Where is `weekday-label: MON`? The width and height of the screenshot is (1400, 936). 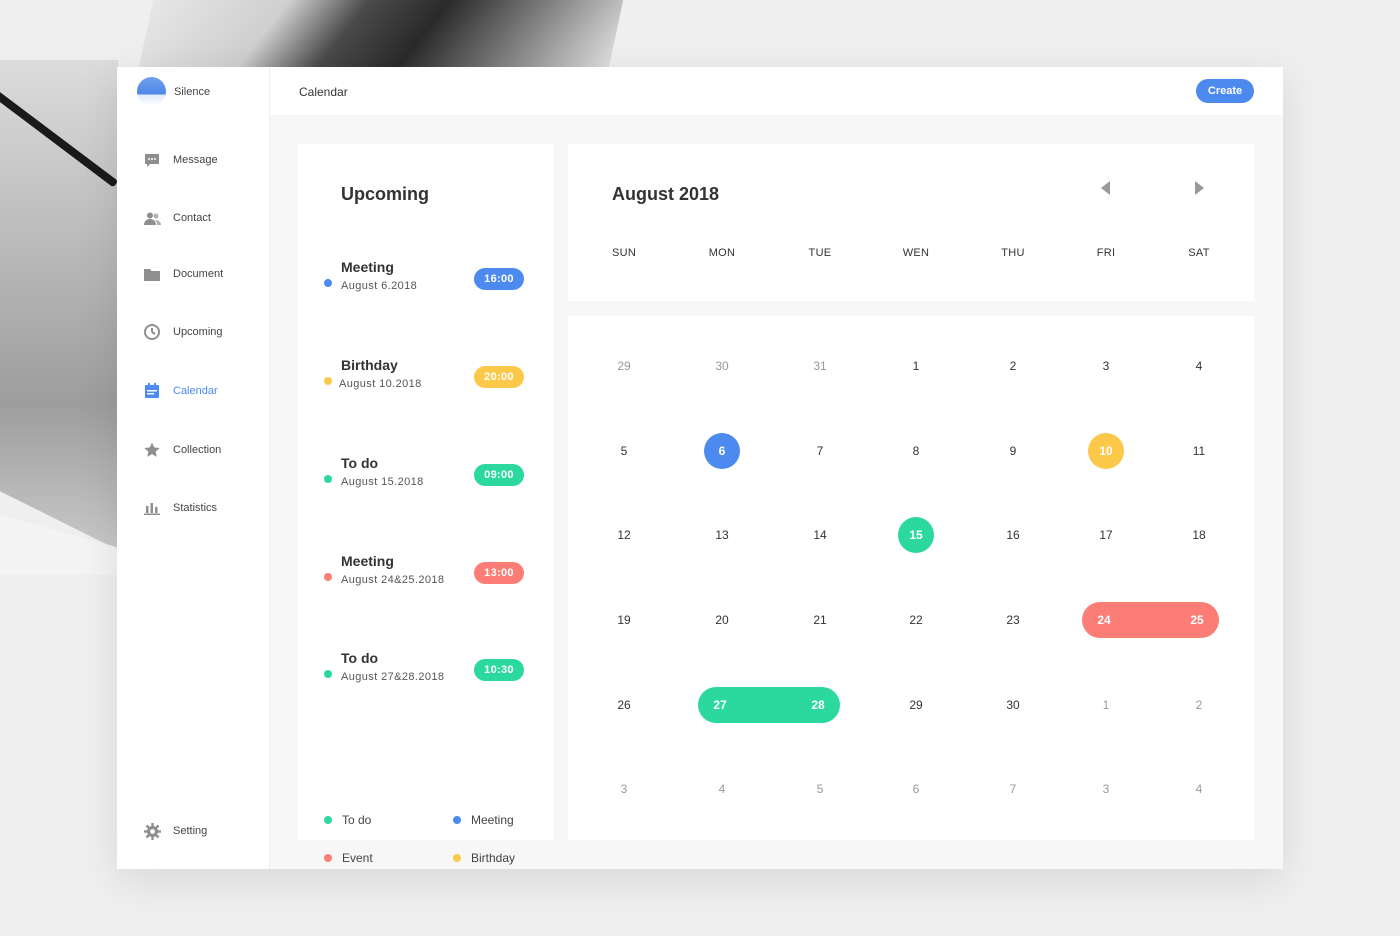
weekday-label: MON is located at coordinates (722, 253).